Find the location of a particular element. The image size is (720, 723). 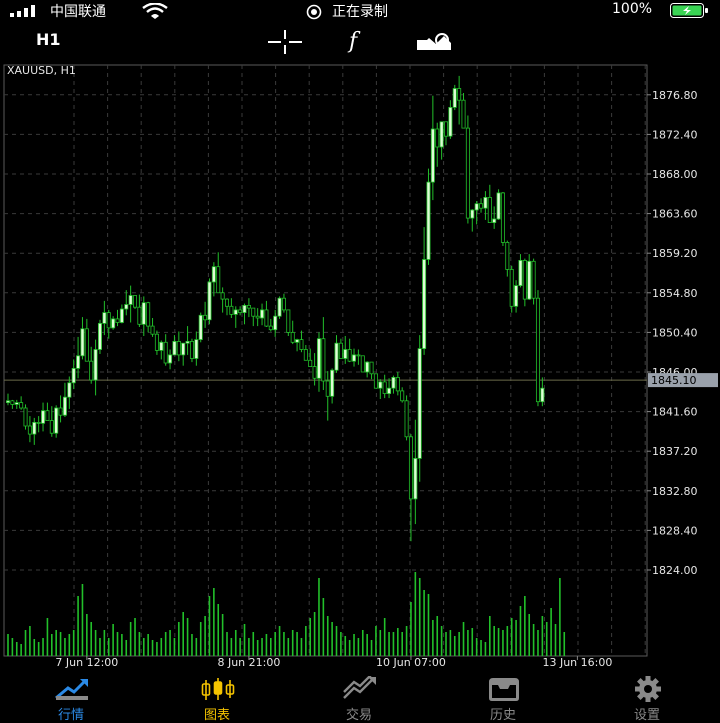

gear-icon is located at coordinates (648, 689).